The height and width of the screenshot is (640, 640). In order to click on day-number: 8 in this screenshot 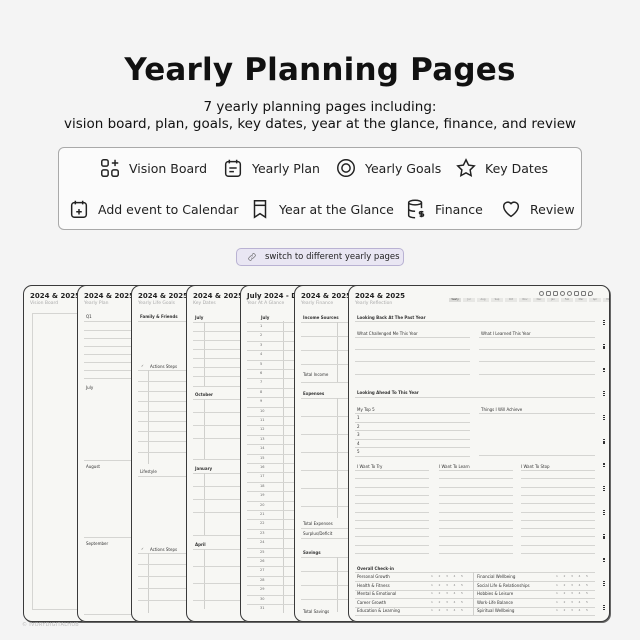, I will do `click(261, 391)`.